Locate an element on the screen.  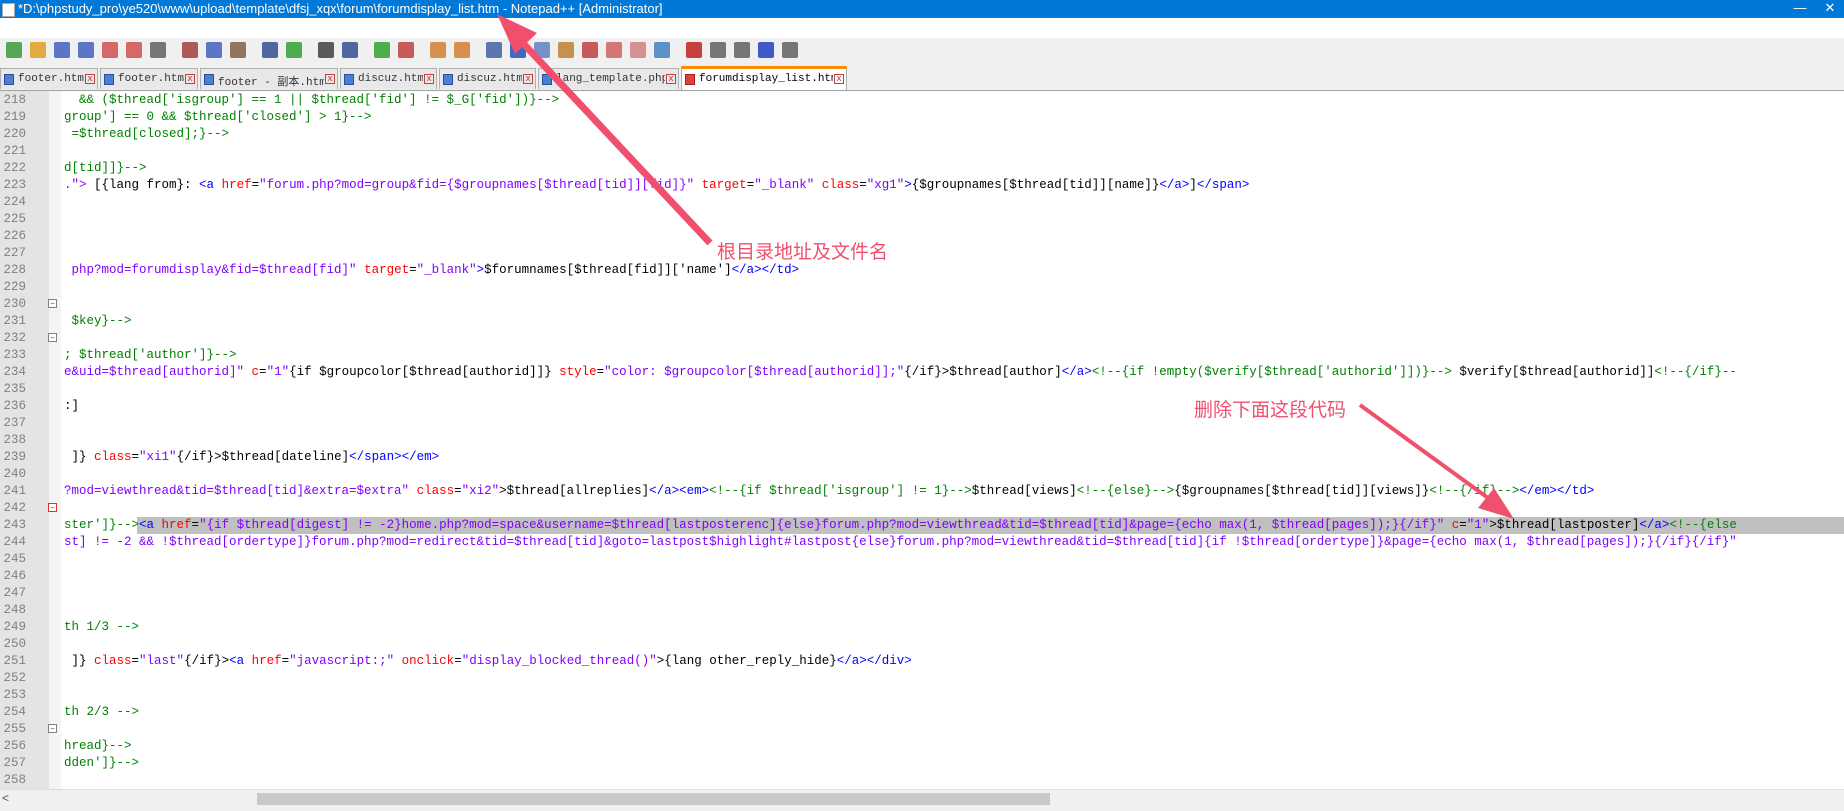
delete-code-annotation: 删除下面这段代码 is located at coordinates (1270, 410).